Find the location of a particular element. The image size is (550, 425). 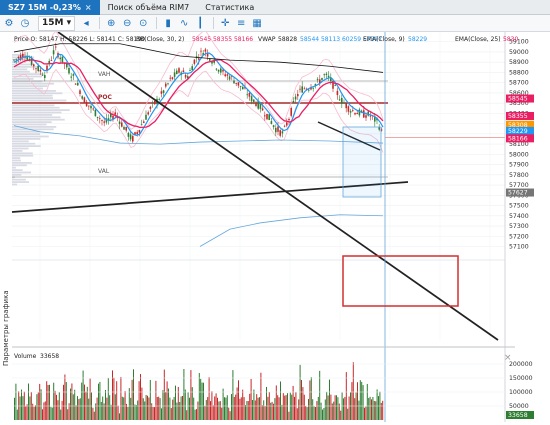

chart-settings-label: Параметры графика is located at coordinates (6, 316).